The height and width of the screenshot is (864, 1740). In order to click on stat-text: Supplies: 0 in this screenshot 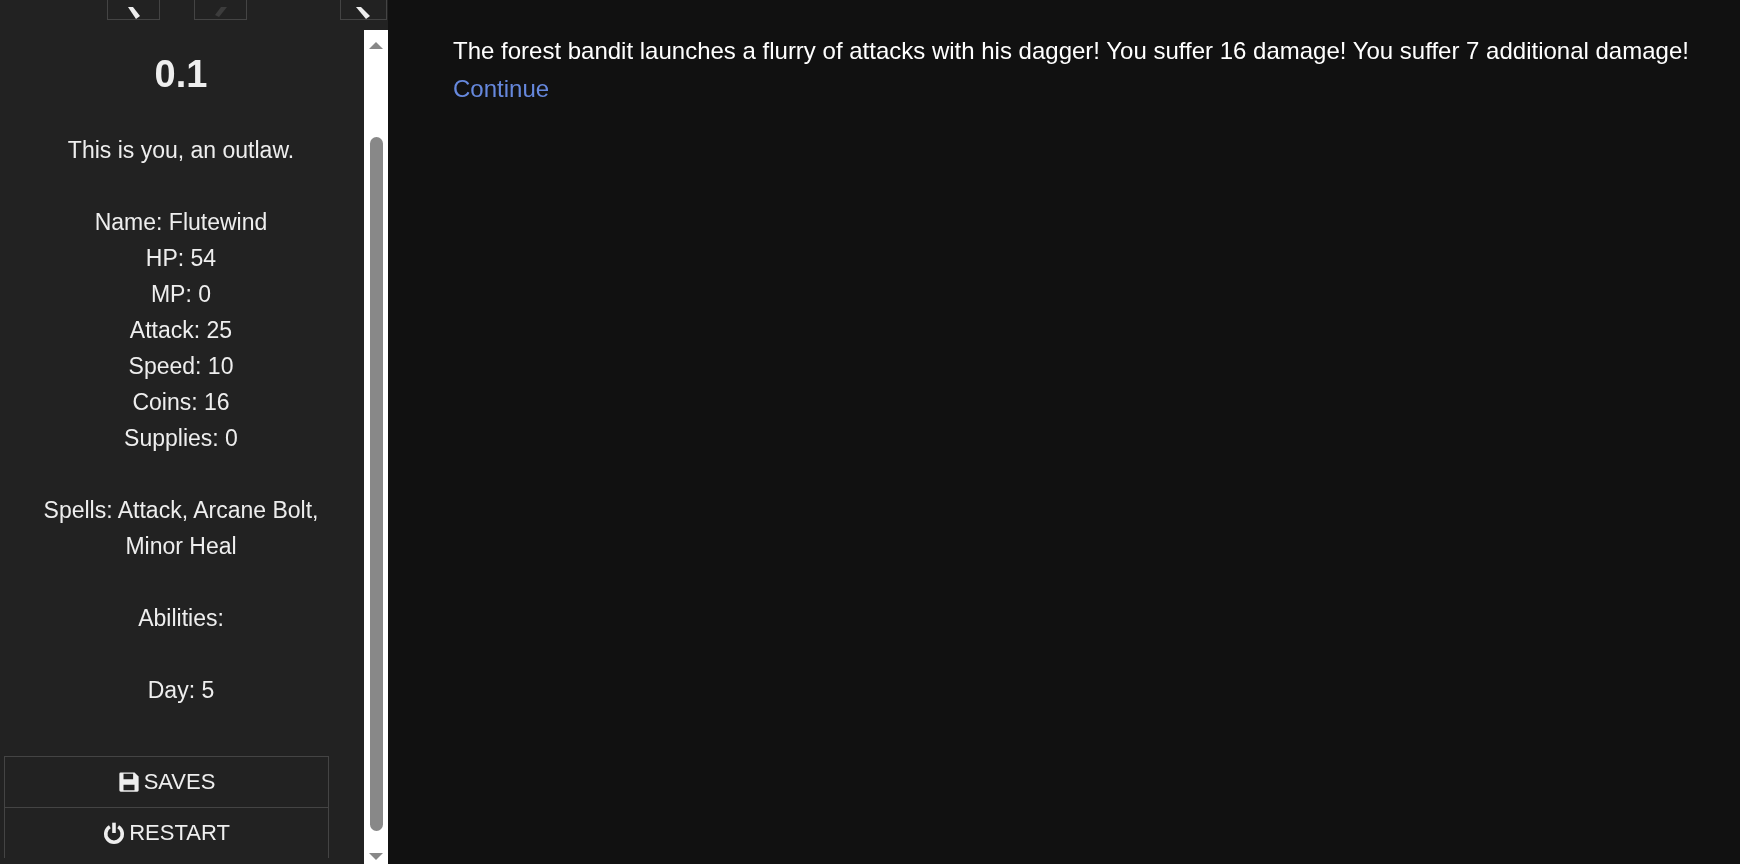, I will do `click(181, 438)`.